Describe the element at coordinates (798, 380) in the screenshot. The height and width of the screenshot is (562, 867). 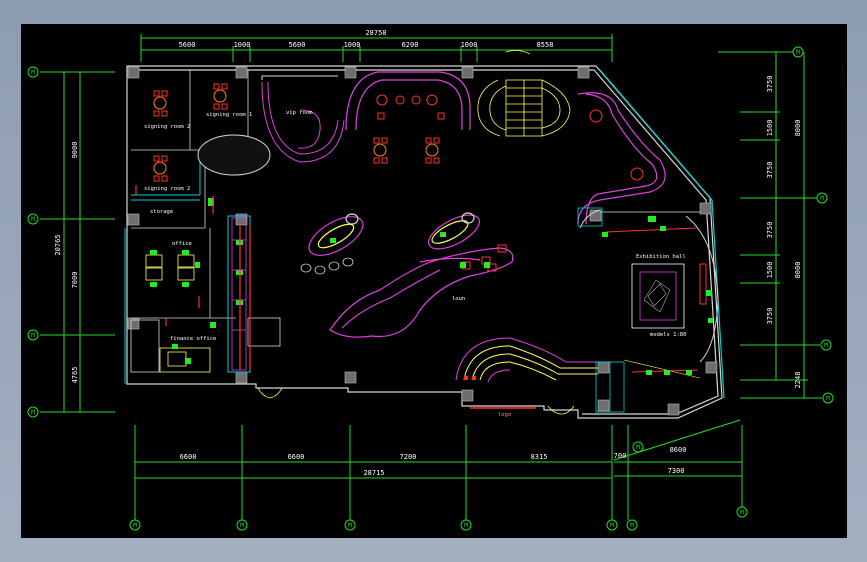
I see `dim-right-tail: 2248` at that location.